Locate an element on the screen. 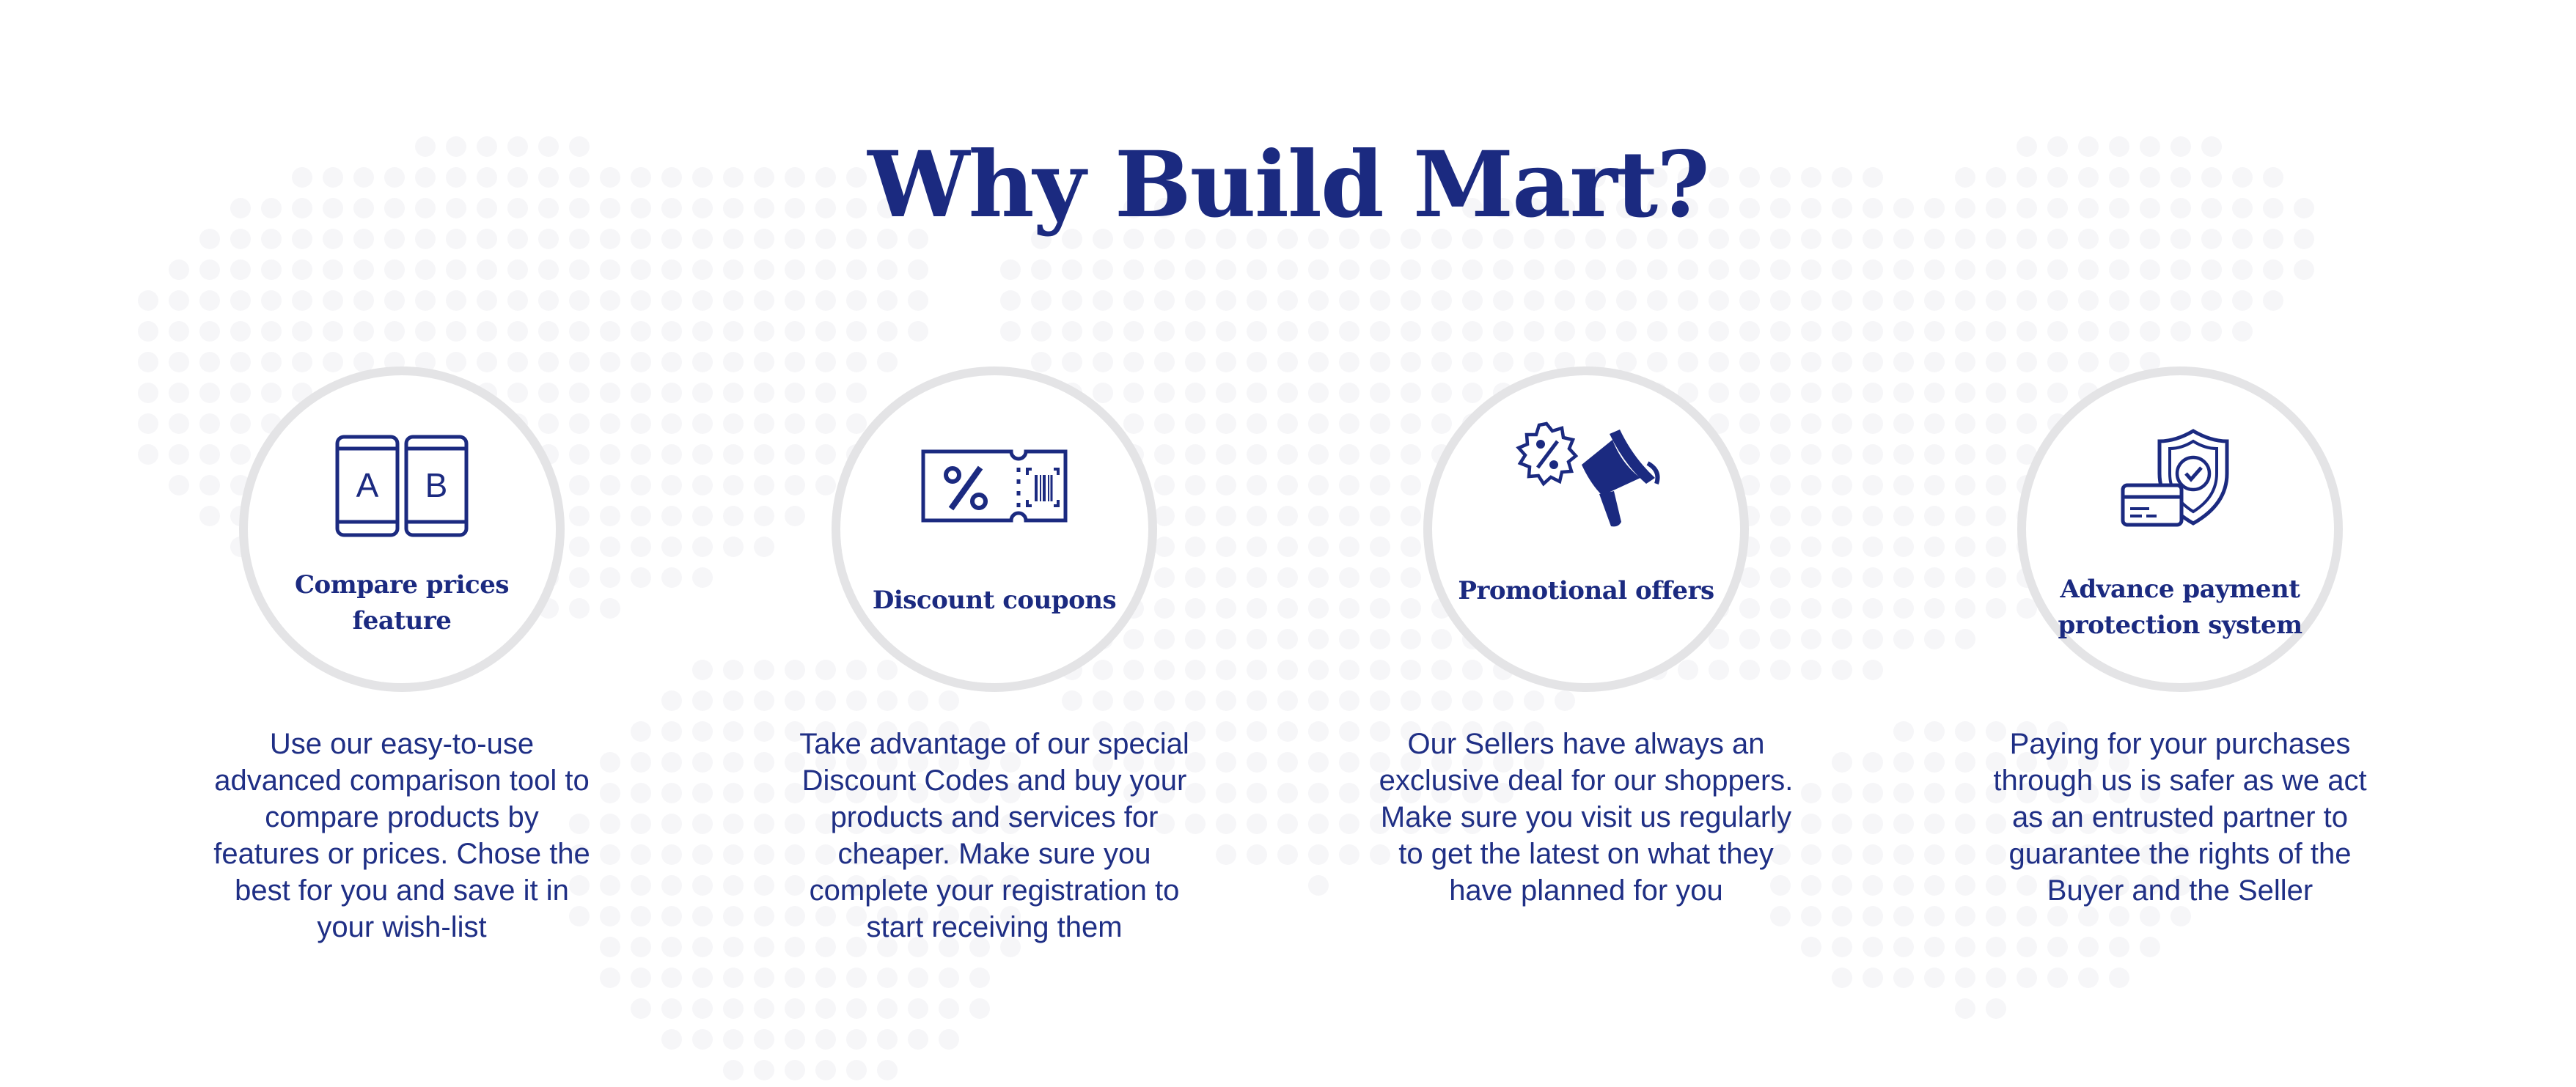 Image resolution: width=2576 pixels, height=1087 pixels. feature-label-line: Promotional offers is located at coordinates (1586, 590).